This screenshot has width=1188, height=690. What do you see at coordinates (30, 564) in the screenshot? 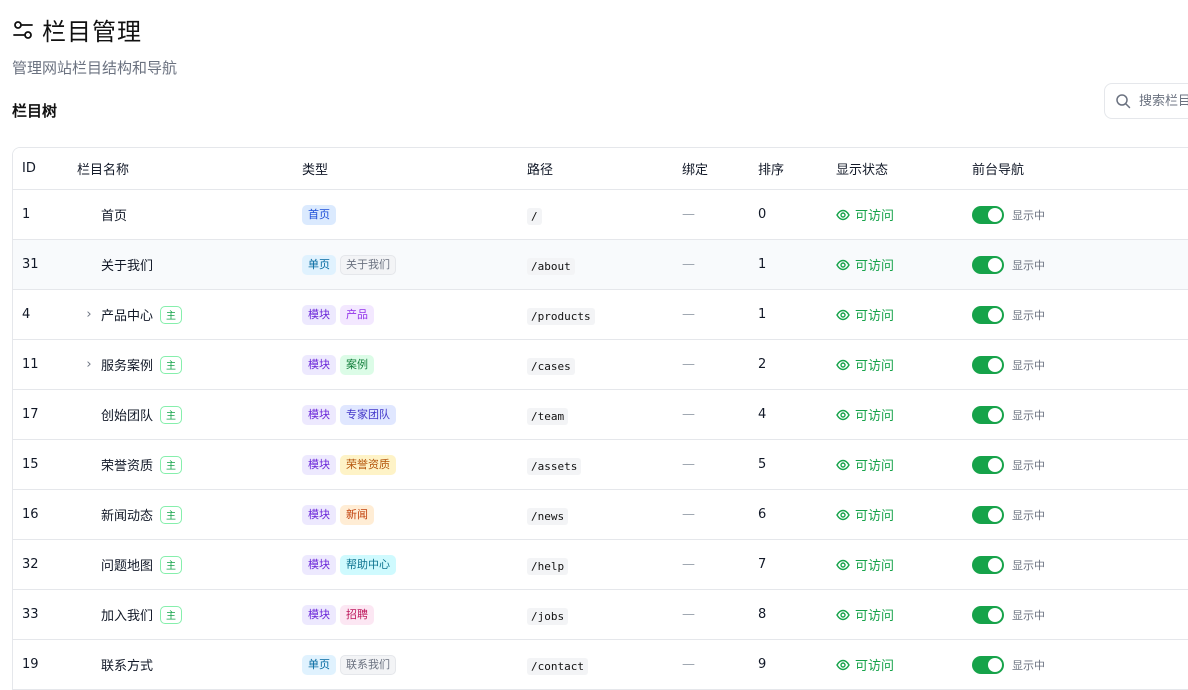
I see `row-id: 32` at bounding box center [30, 564].